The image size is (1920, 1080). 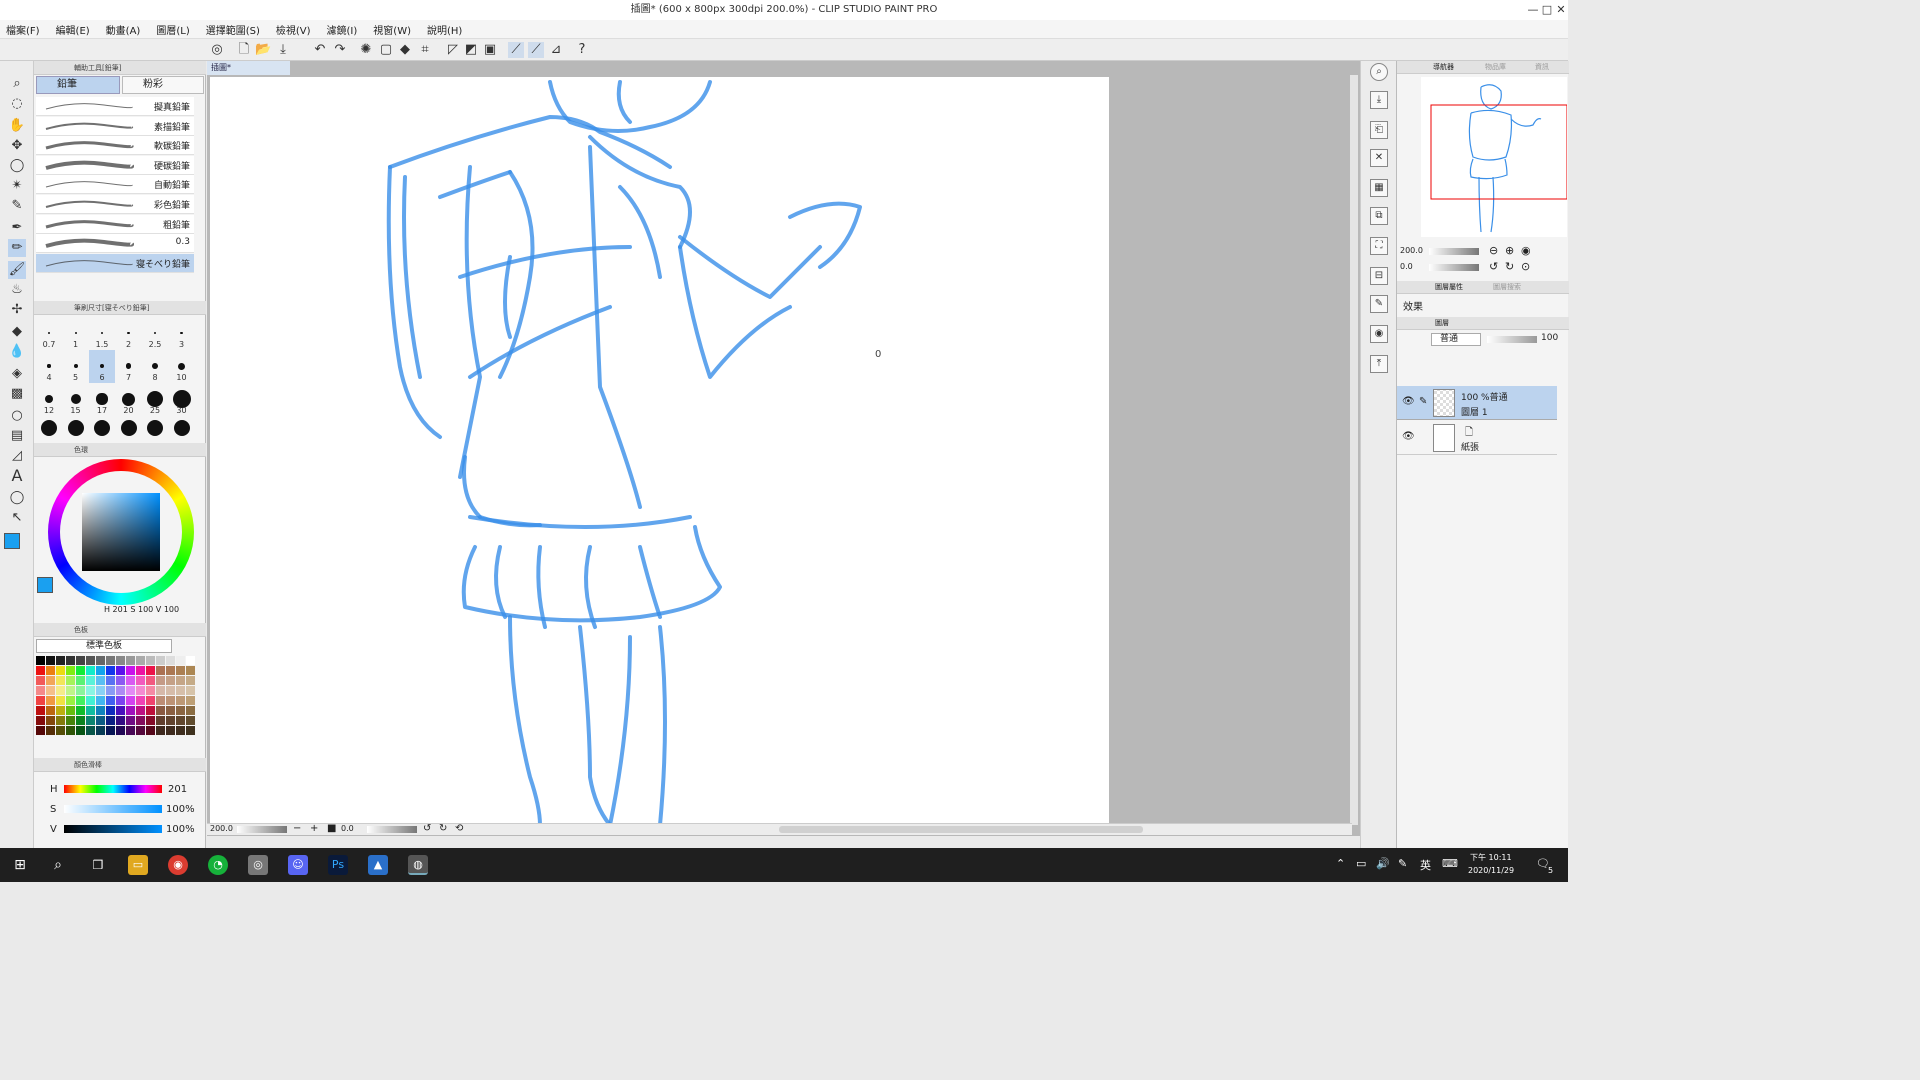 What do you see at coordinates (178, 865) in the screenshot?
I see `chrome-icon: ◉` at bounding box center [178, 865].